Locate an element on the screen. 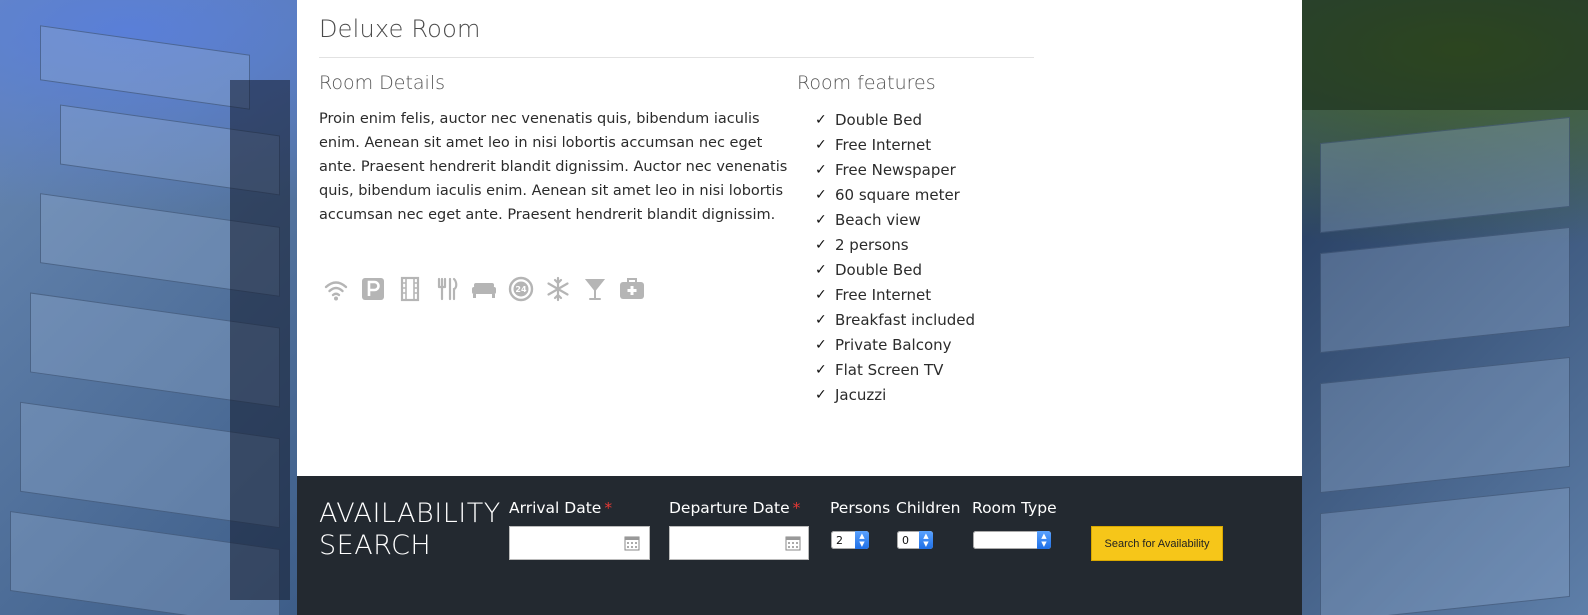 The width and height of the screenshot is (1588, 615). title-divider is located at coordinates (676, 57).